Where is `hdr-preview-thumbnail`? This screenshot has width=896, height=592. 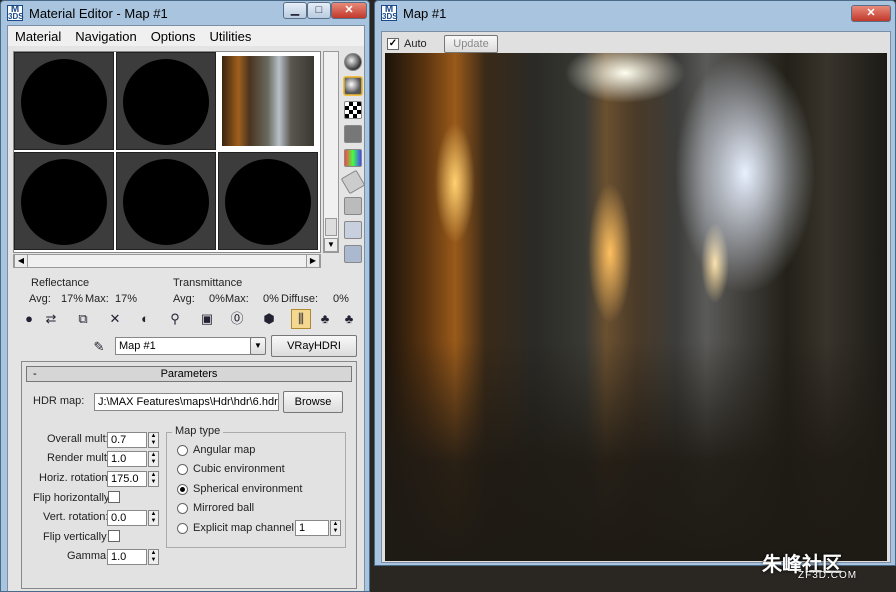
hdr-preview-thumbnail is located at coordinates (268, 101).